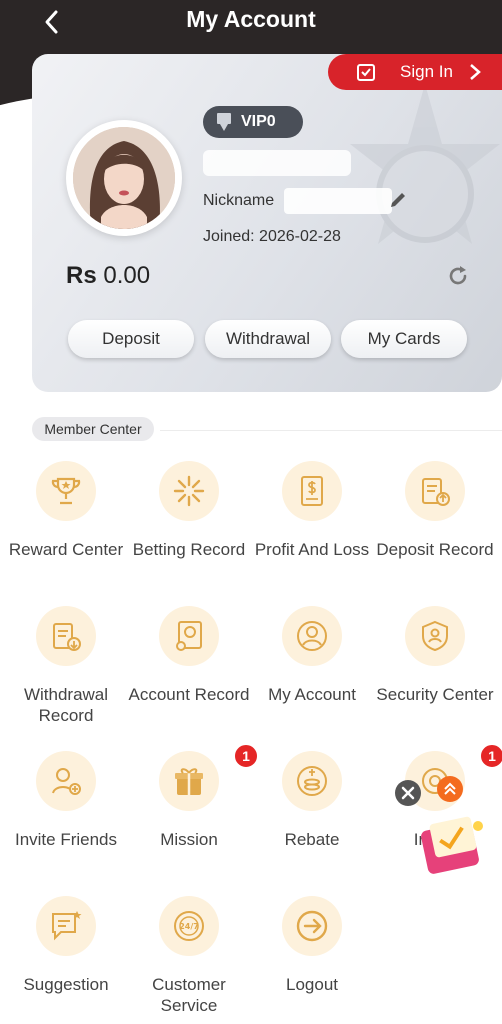 The image size is (502, 1024). I want to click on shield-user-icon, so click(435, 636).